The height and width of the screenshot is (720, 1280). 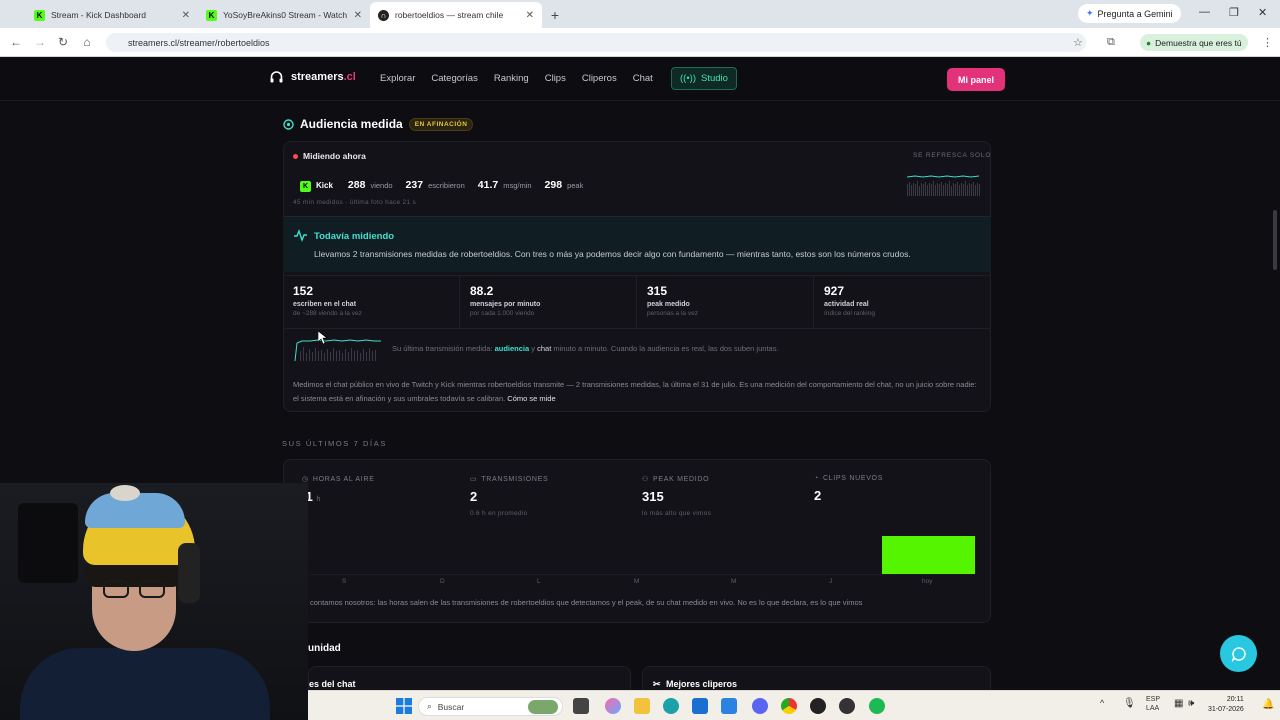 I want to click on audiencia-header: Audiencia medida EN AFINACIÓN, so click(x=378, y=124).